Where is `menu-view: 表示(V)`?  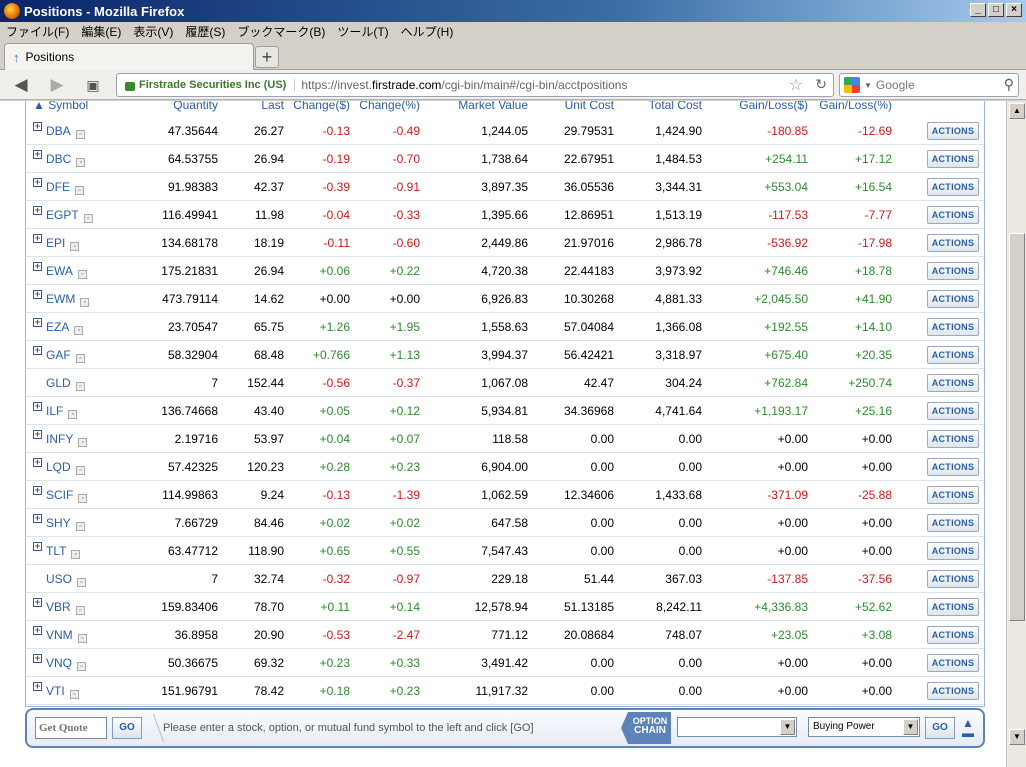 menu-view: 表示(V) is located at coordinates (153, 31).